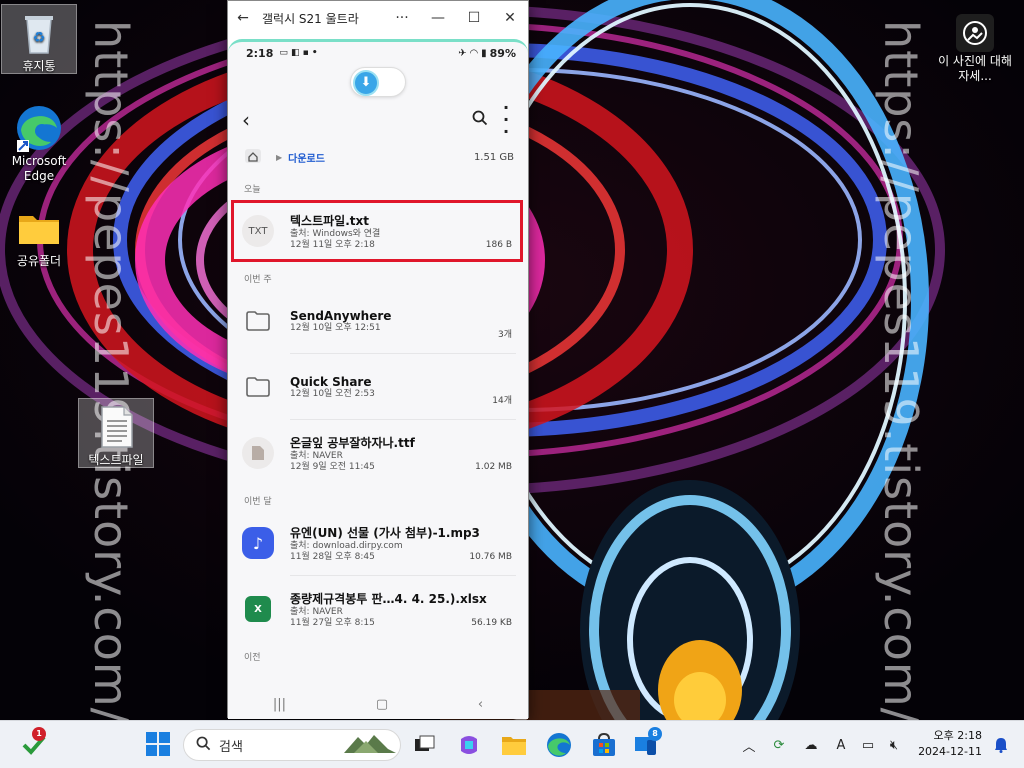 The height and width of the screenshot is (768, 1024). I want to click on input-method-icon: A, so click(841, 745).